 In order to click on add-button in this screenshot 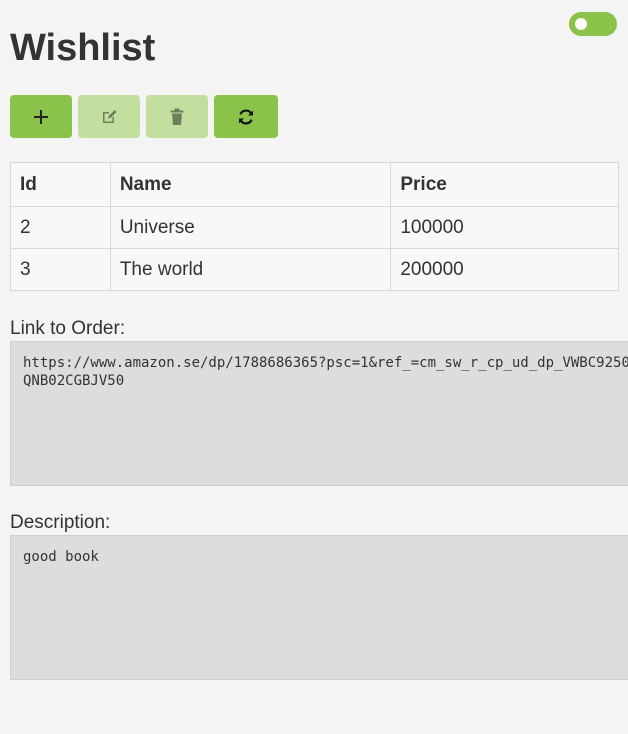, I will do `click(41, 116)`.